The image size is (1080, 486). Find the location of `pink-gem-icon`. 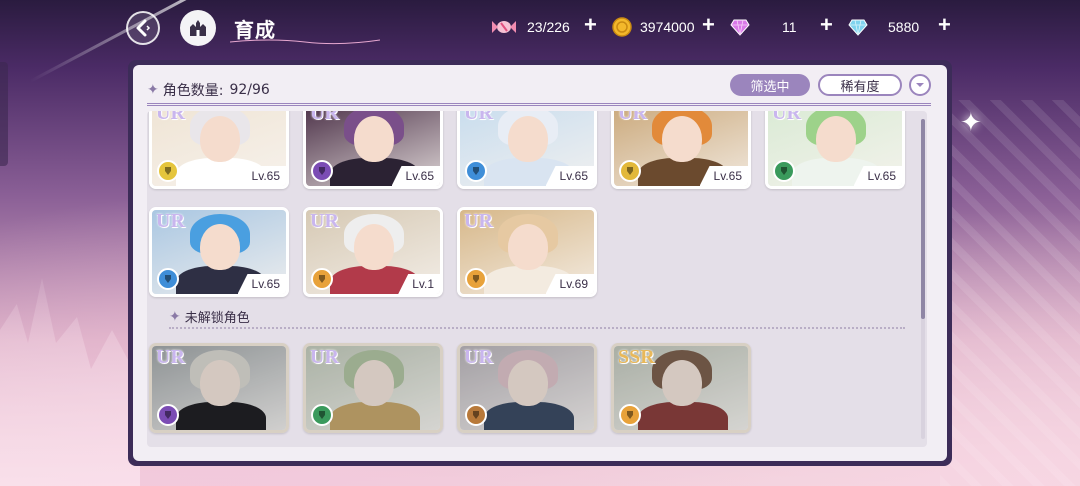

pink-gem-icon is located at coordinates (740, 27).